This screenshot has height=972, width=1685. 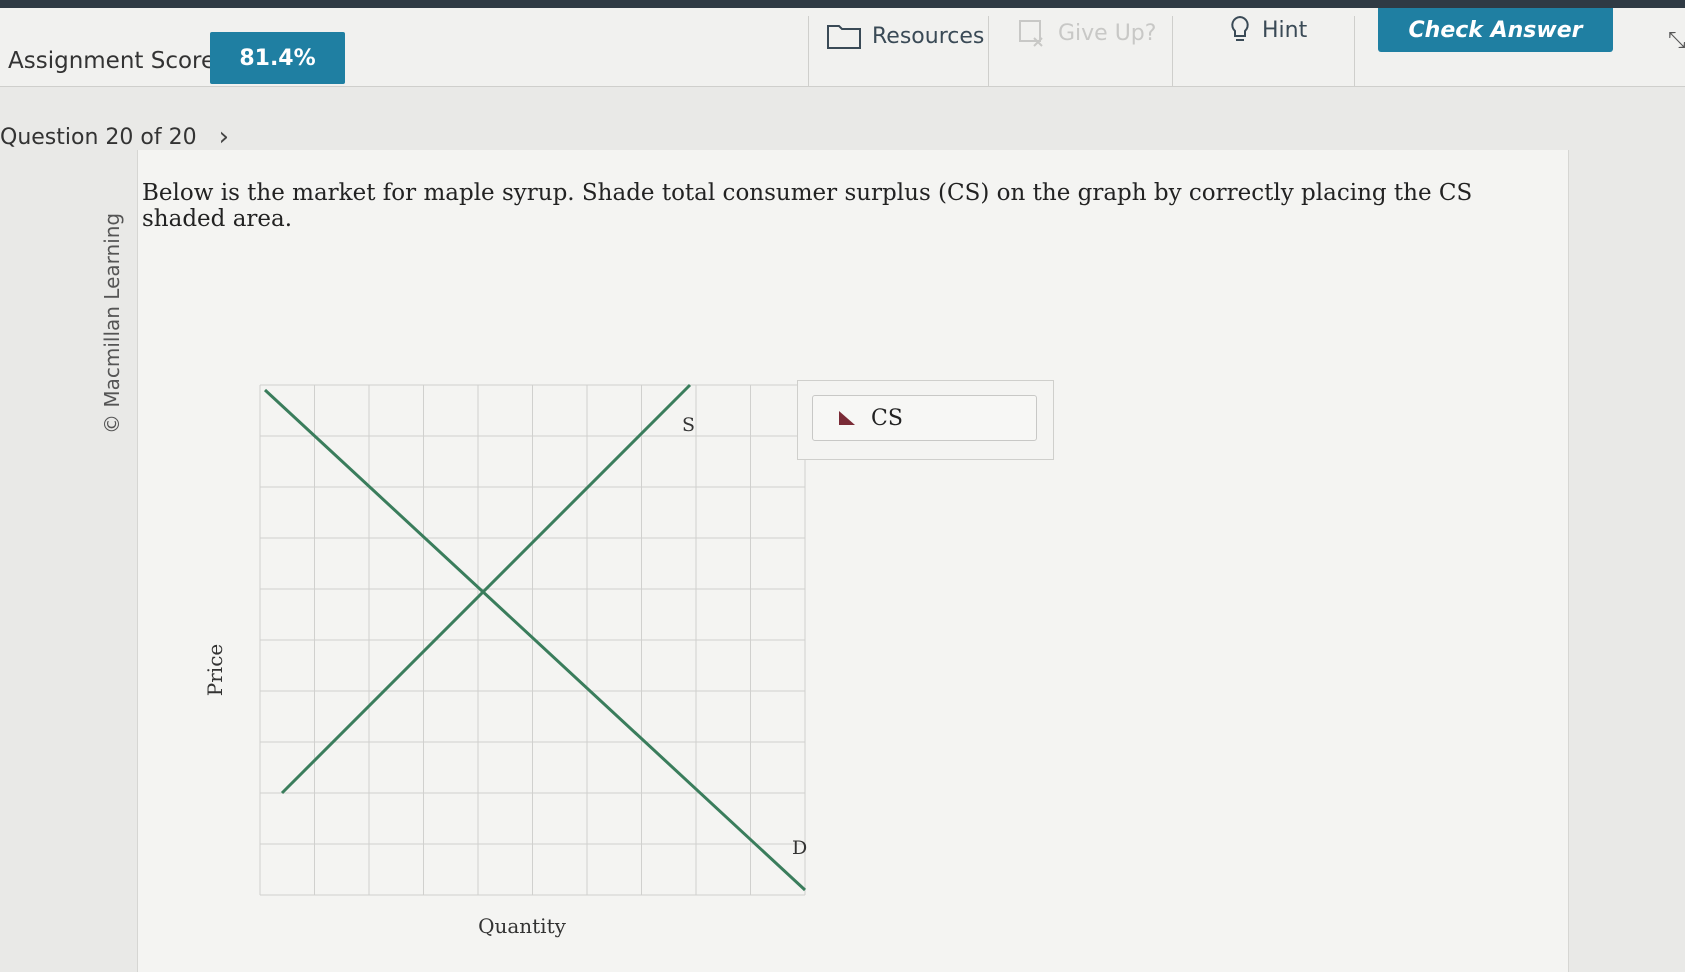 I want to click on cs-tool-label: CS, so click(x=887, y=418).